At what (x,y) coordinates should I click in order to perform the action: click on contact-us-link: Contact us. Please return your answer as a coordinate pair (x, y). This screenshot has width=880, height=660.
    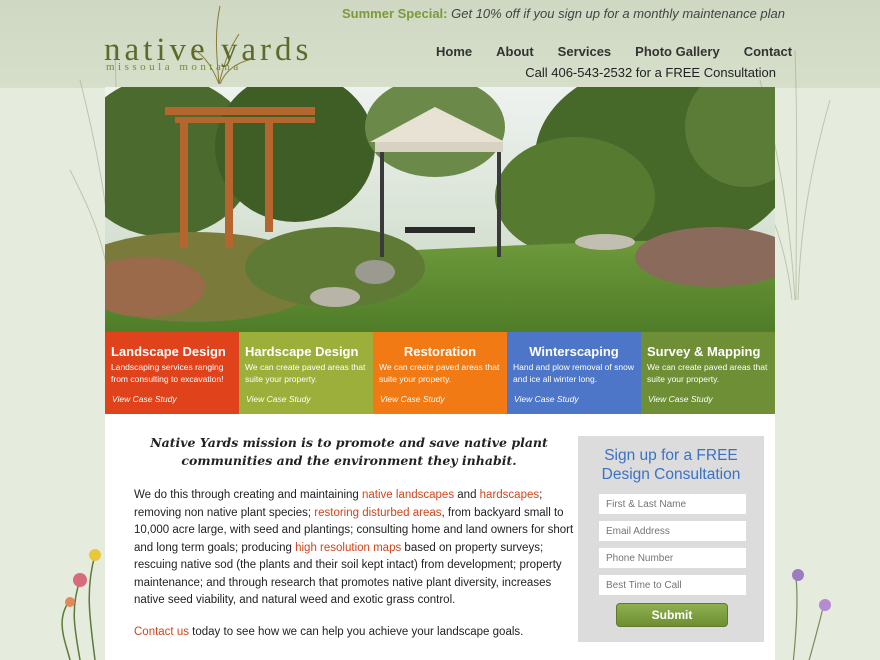
    Looking at the image, I should click on (161, 632).